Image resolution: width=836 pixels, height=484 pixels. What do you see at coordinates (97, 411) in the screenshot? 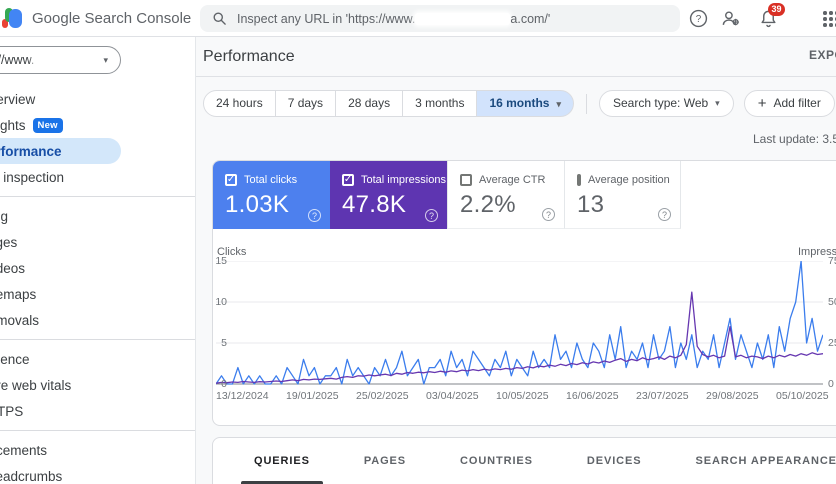
I see `sidebar-item-https: HTTPS` at bounding box center [97, 411].